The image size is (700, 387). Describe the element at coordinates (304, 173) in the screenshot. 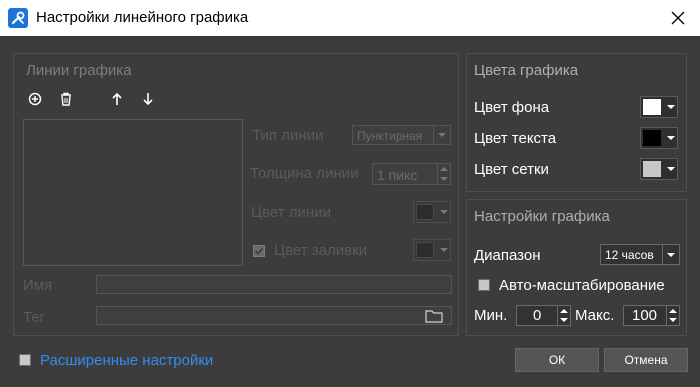

I see `thickness-label: Толщина линии` at that location.